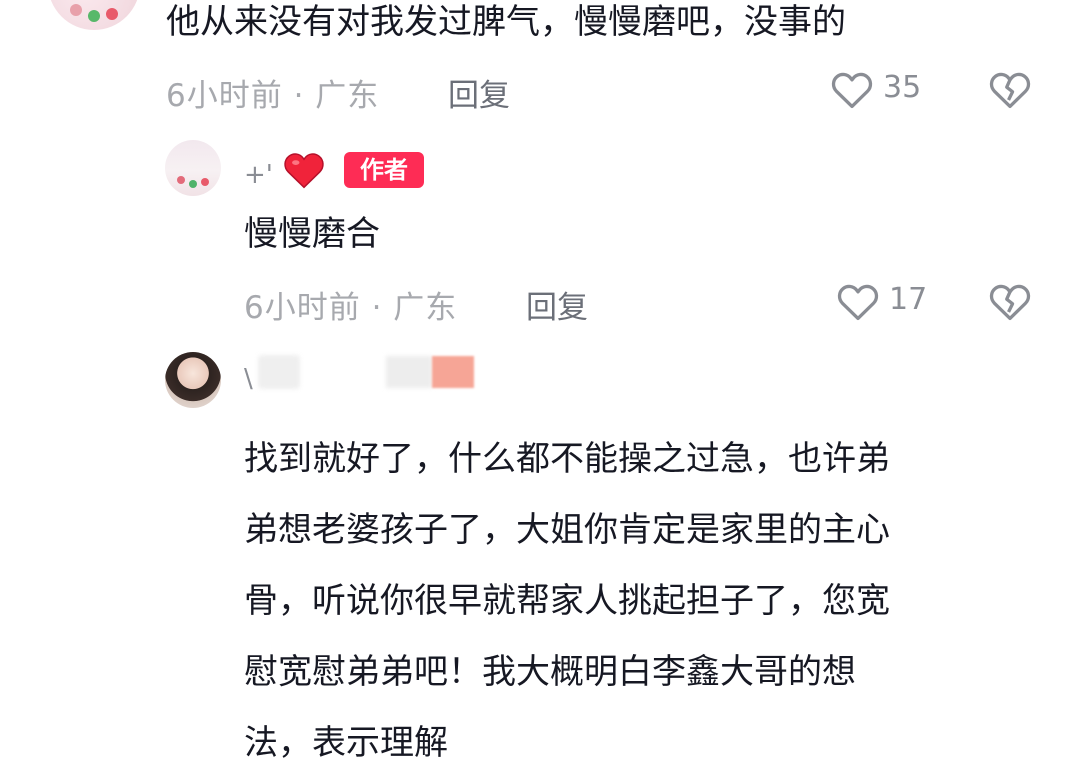 The width and height of the screenshot is (1080, 779). Describe the element at coordinates (384, 170) in the screenshot. I see `author-badge: 作者` at that location.